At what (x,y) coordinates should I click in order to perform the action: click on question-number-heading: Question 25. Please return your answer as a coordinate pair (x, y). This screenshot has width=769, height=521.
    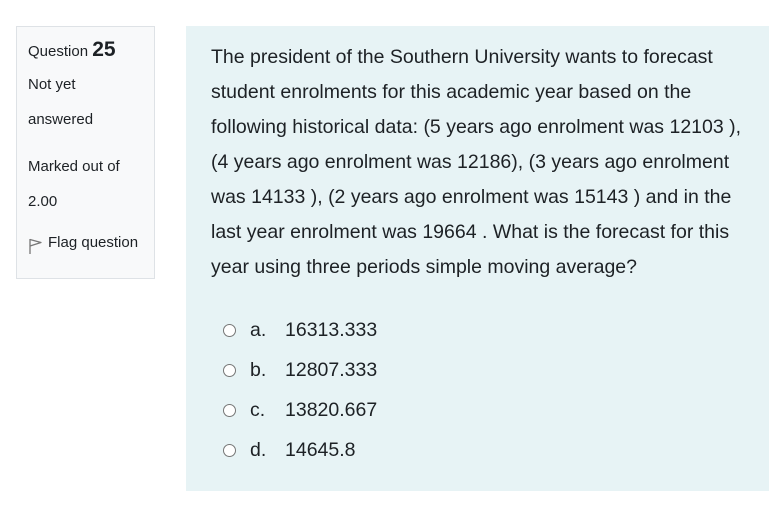
    Looking at the image, I should click on (85, 51).